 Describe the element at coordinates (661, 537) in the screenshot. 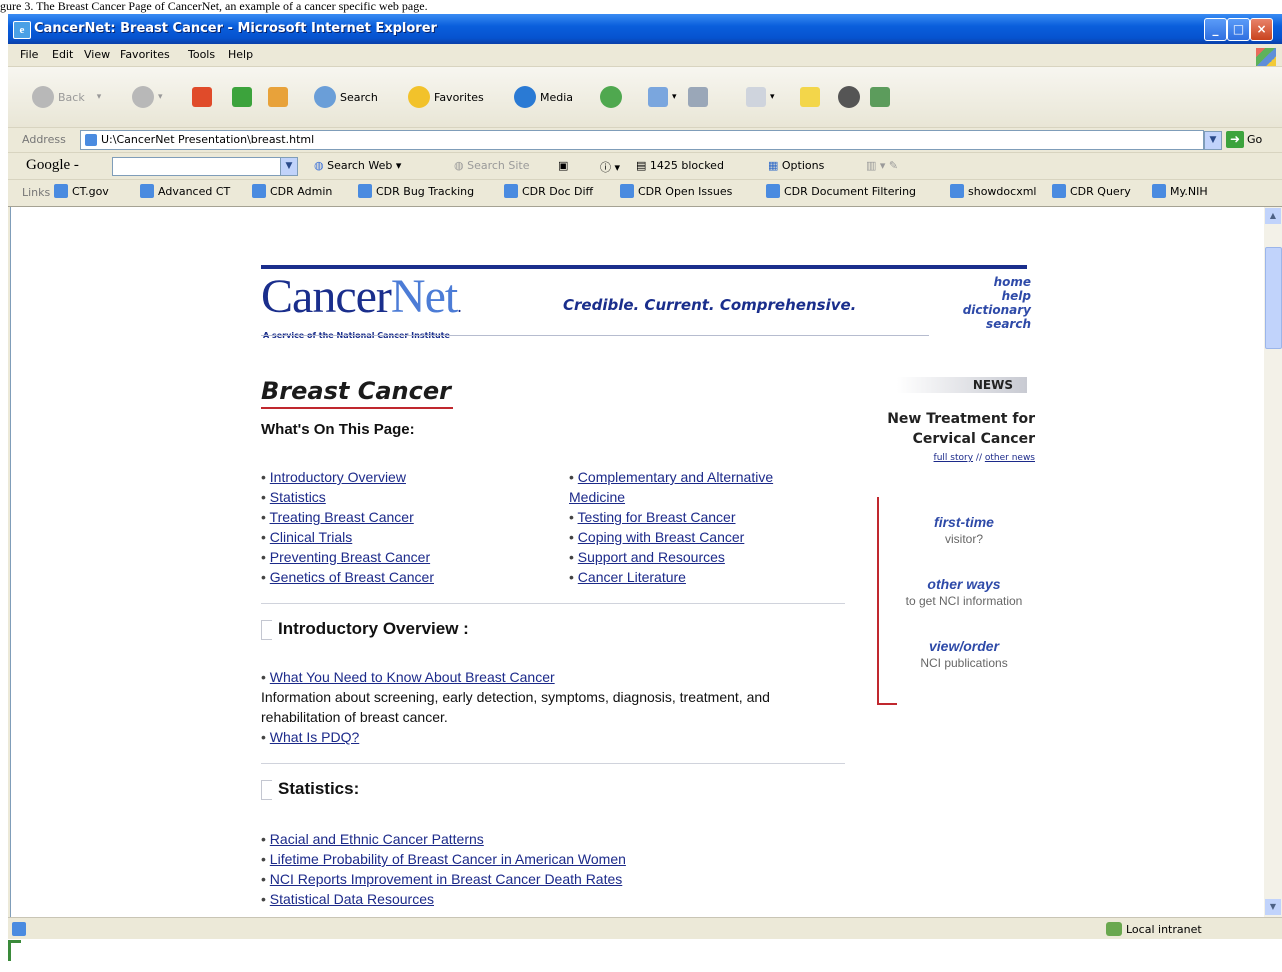

I see `toc-link: Coping with Breast Cancer` at that location.